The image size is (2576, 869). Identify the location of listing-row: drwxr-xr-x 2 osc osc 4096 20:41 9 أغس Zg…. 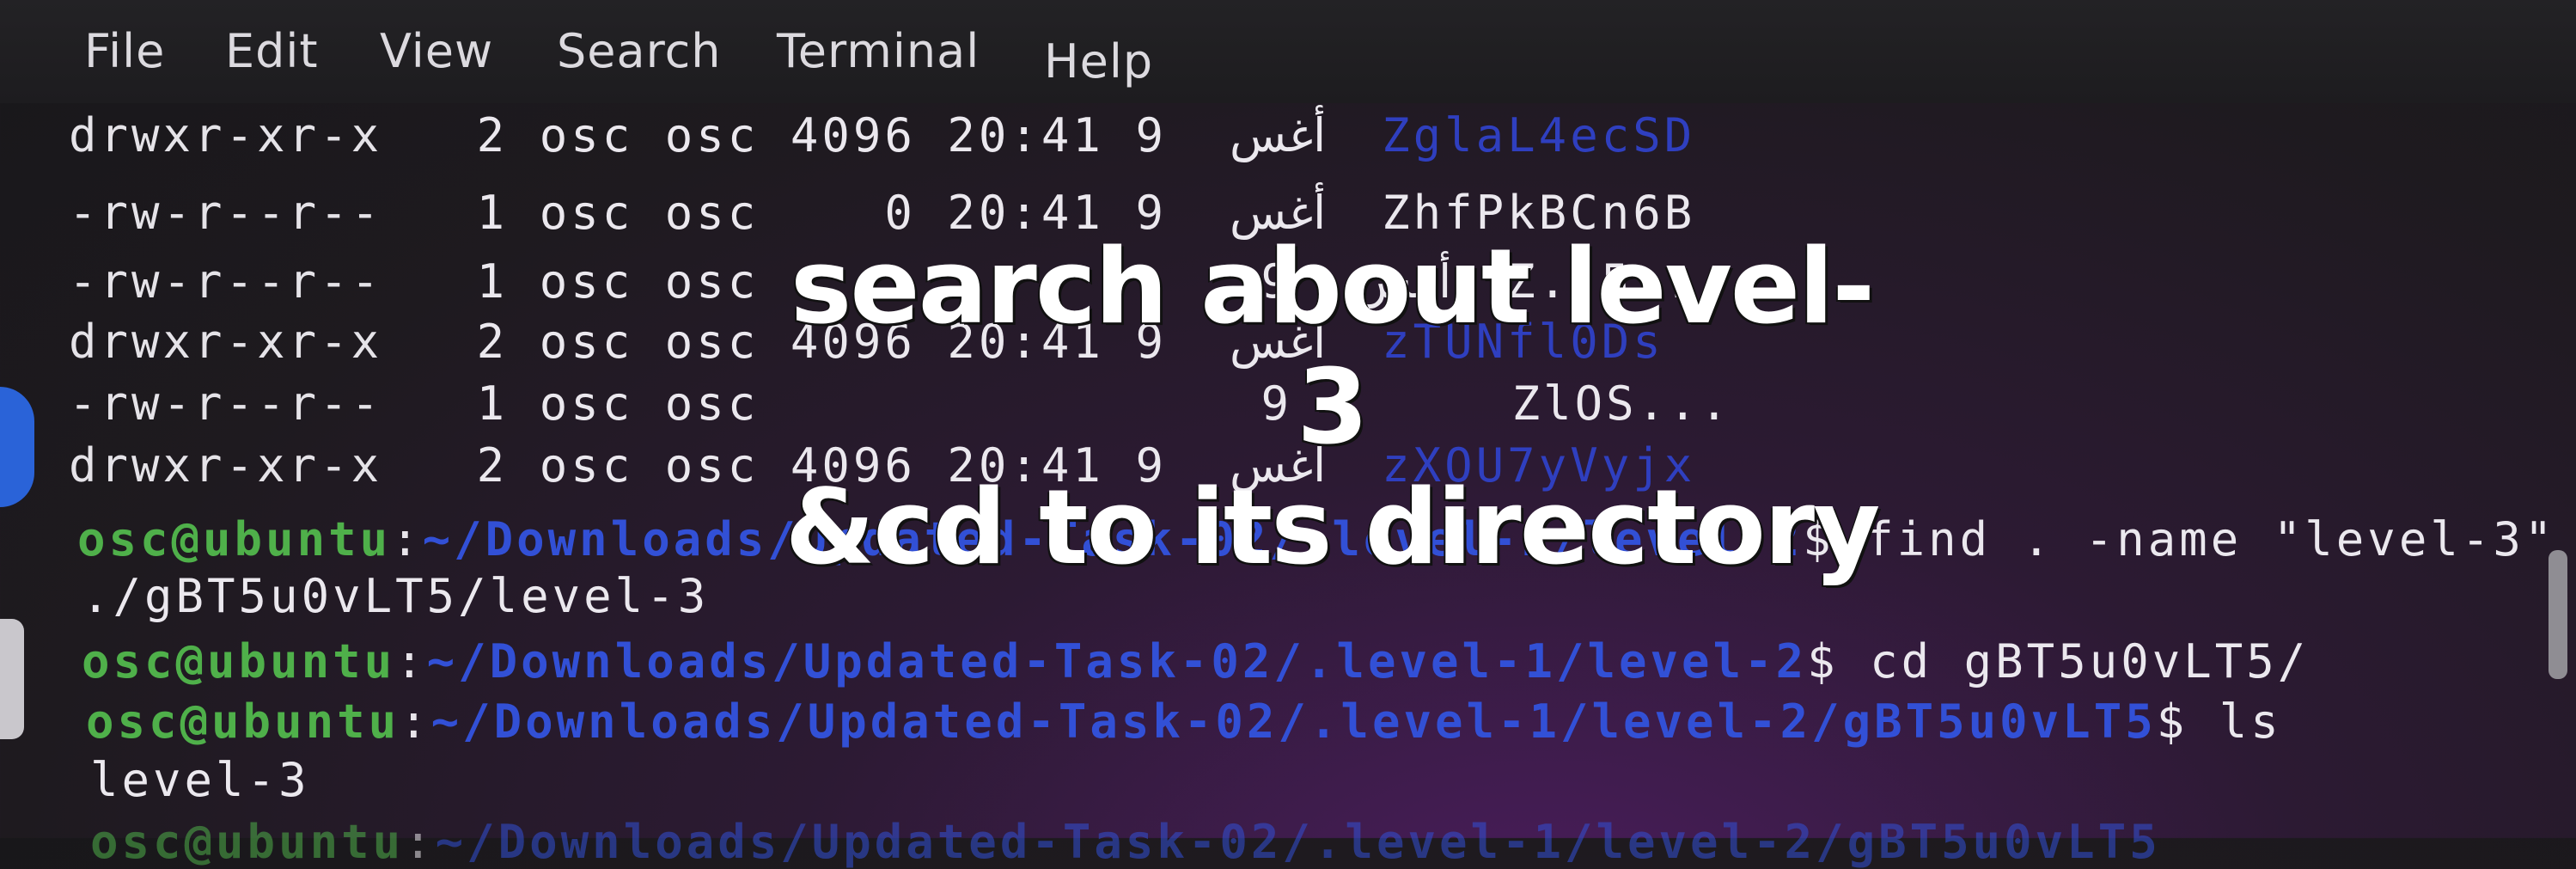
(882, 136).